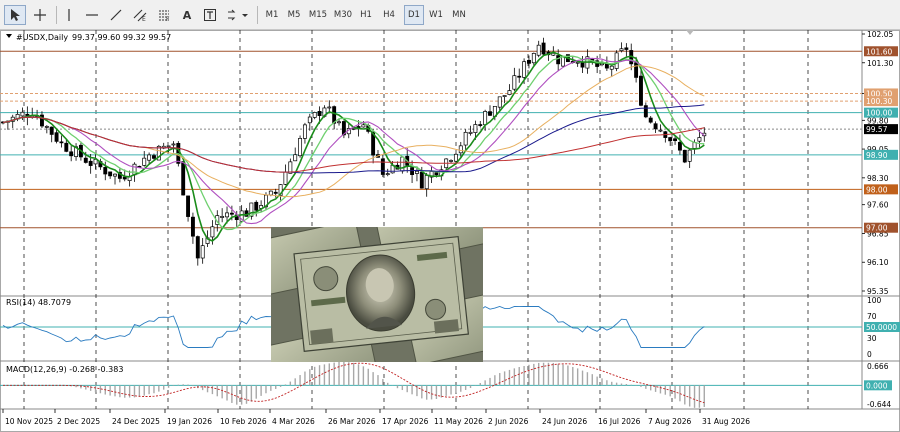  Describe the element at coordinates (272, 15) in the screenshot. I see `timeframe-m1: M1` at that location.